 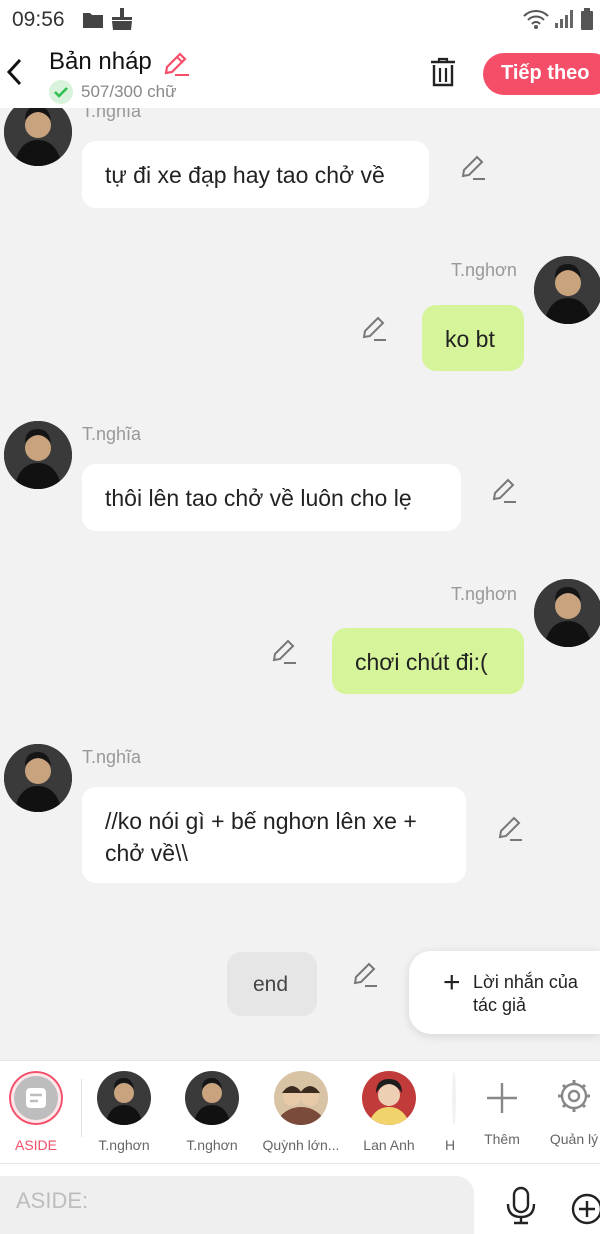 I want to click on aside-label: ASIDE, so click(x=35, y=1145).